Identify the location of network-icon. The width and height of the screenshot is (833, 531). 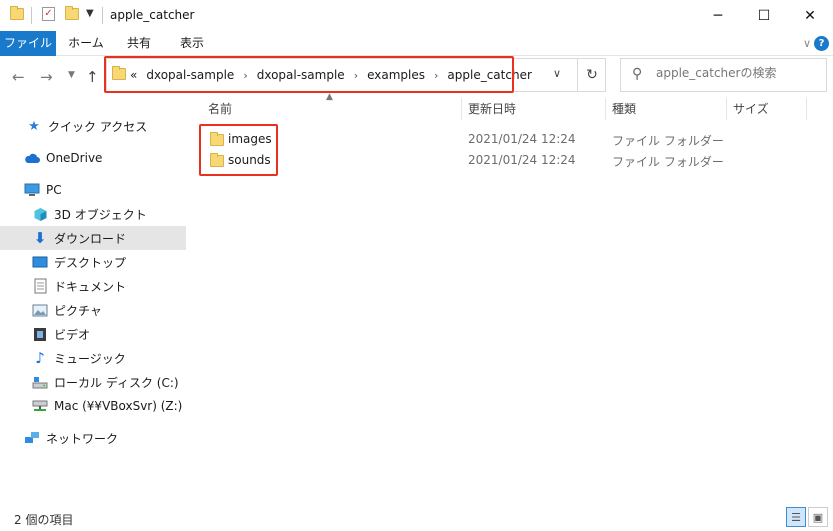
(32, 438).